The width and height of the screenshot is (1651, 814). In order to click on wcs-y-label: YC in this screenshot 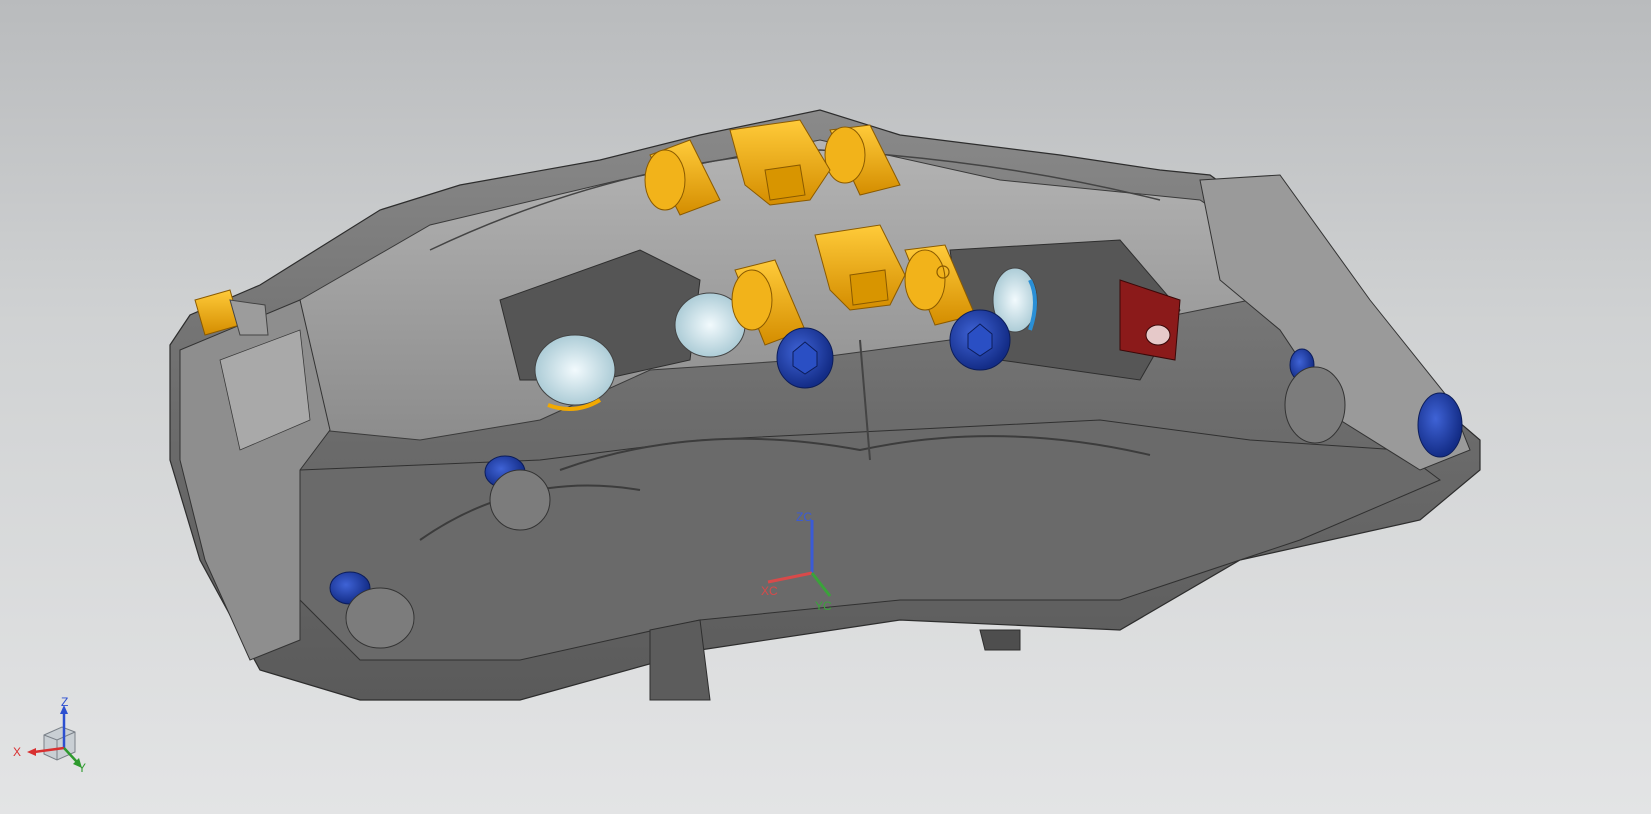, I will do `click(823, 606)`.